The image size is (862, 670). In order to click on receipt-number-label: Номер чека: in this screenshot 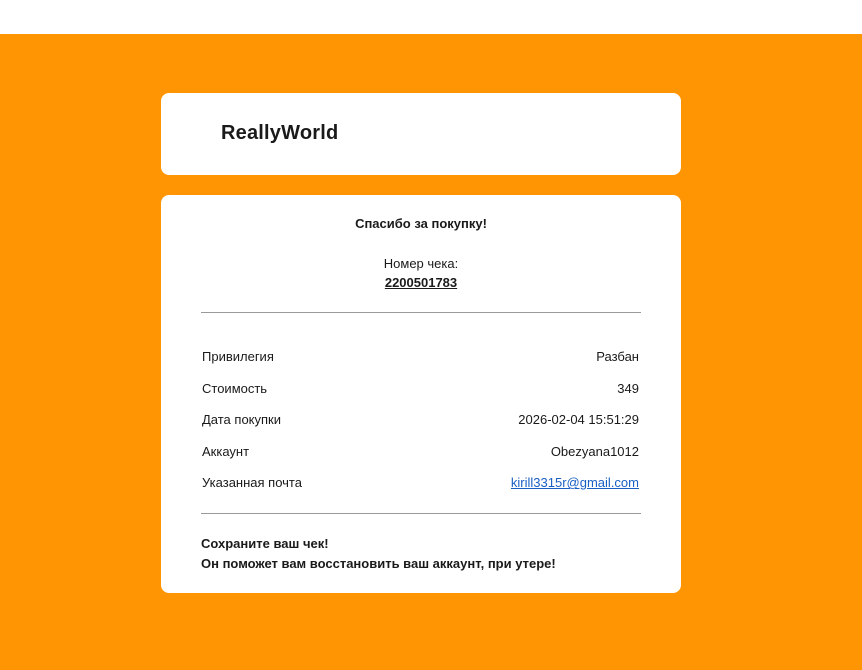, I will do `click(421, 263)`.